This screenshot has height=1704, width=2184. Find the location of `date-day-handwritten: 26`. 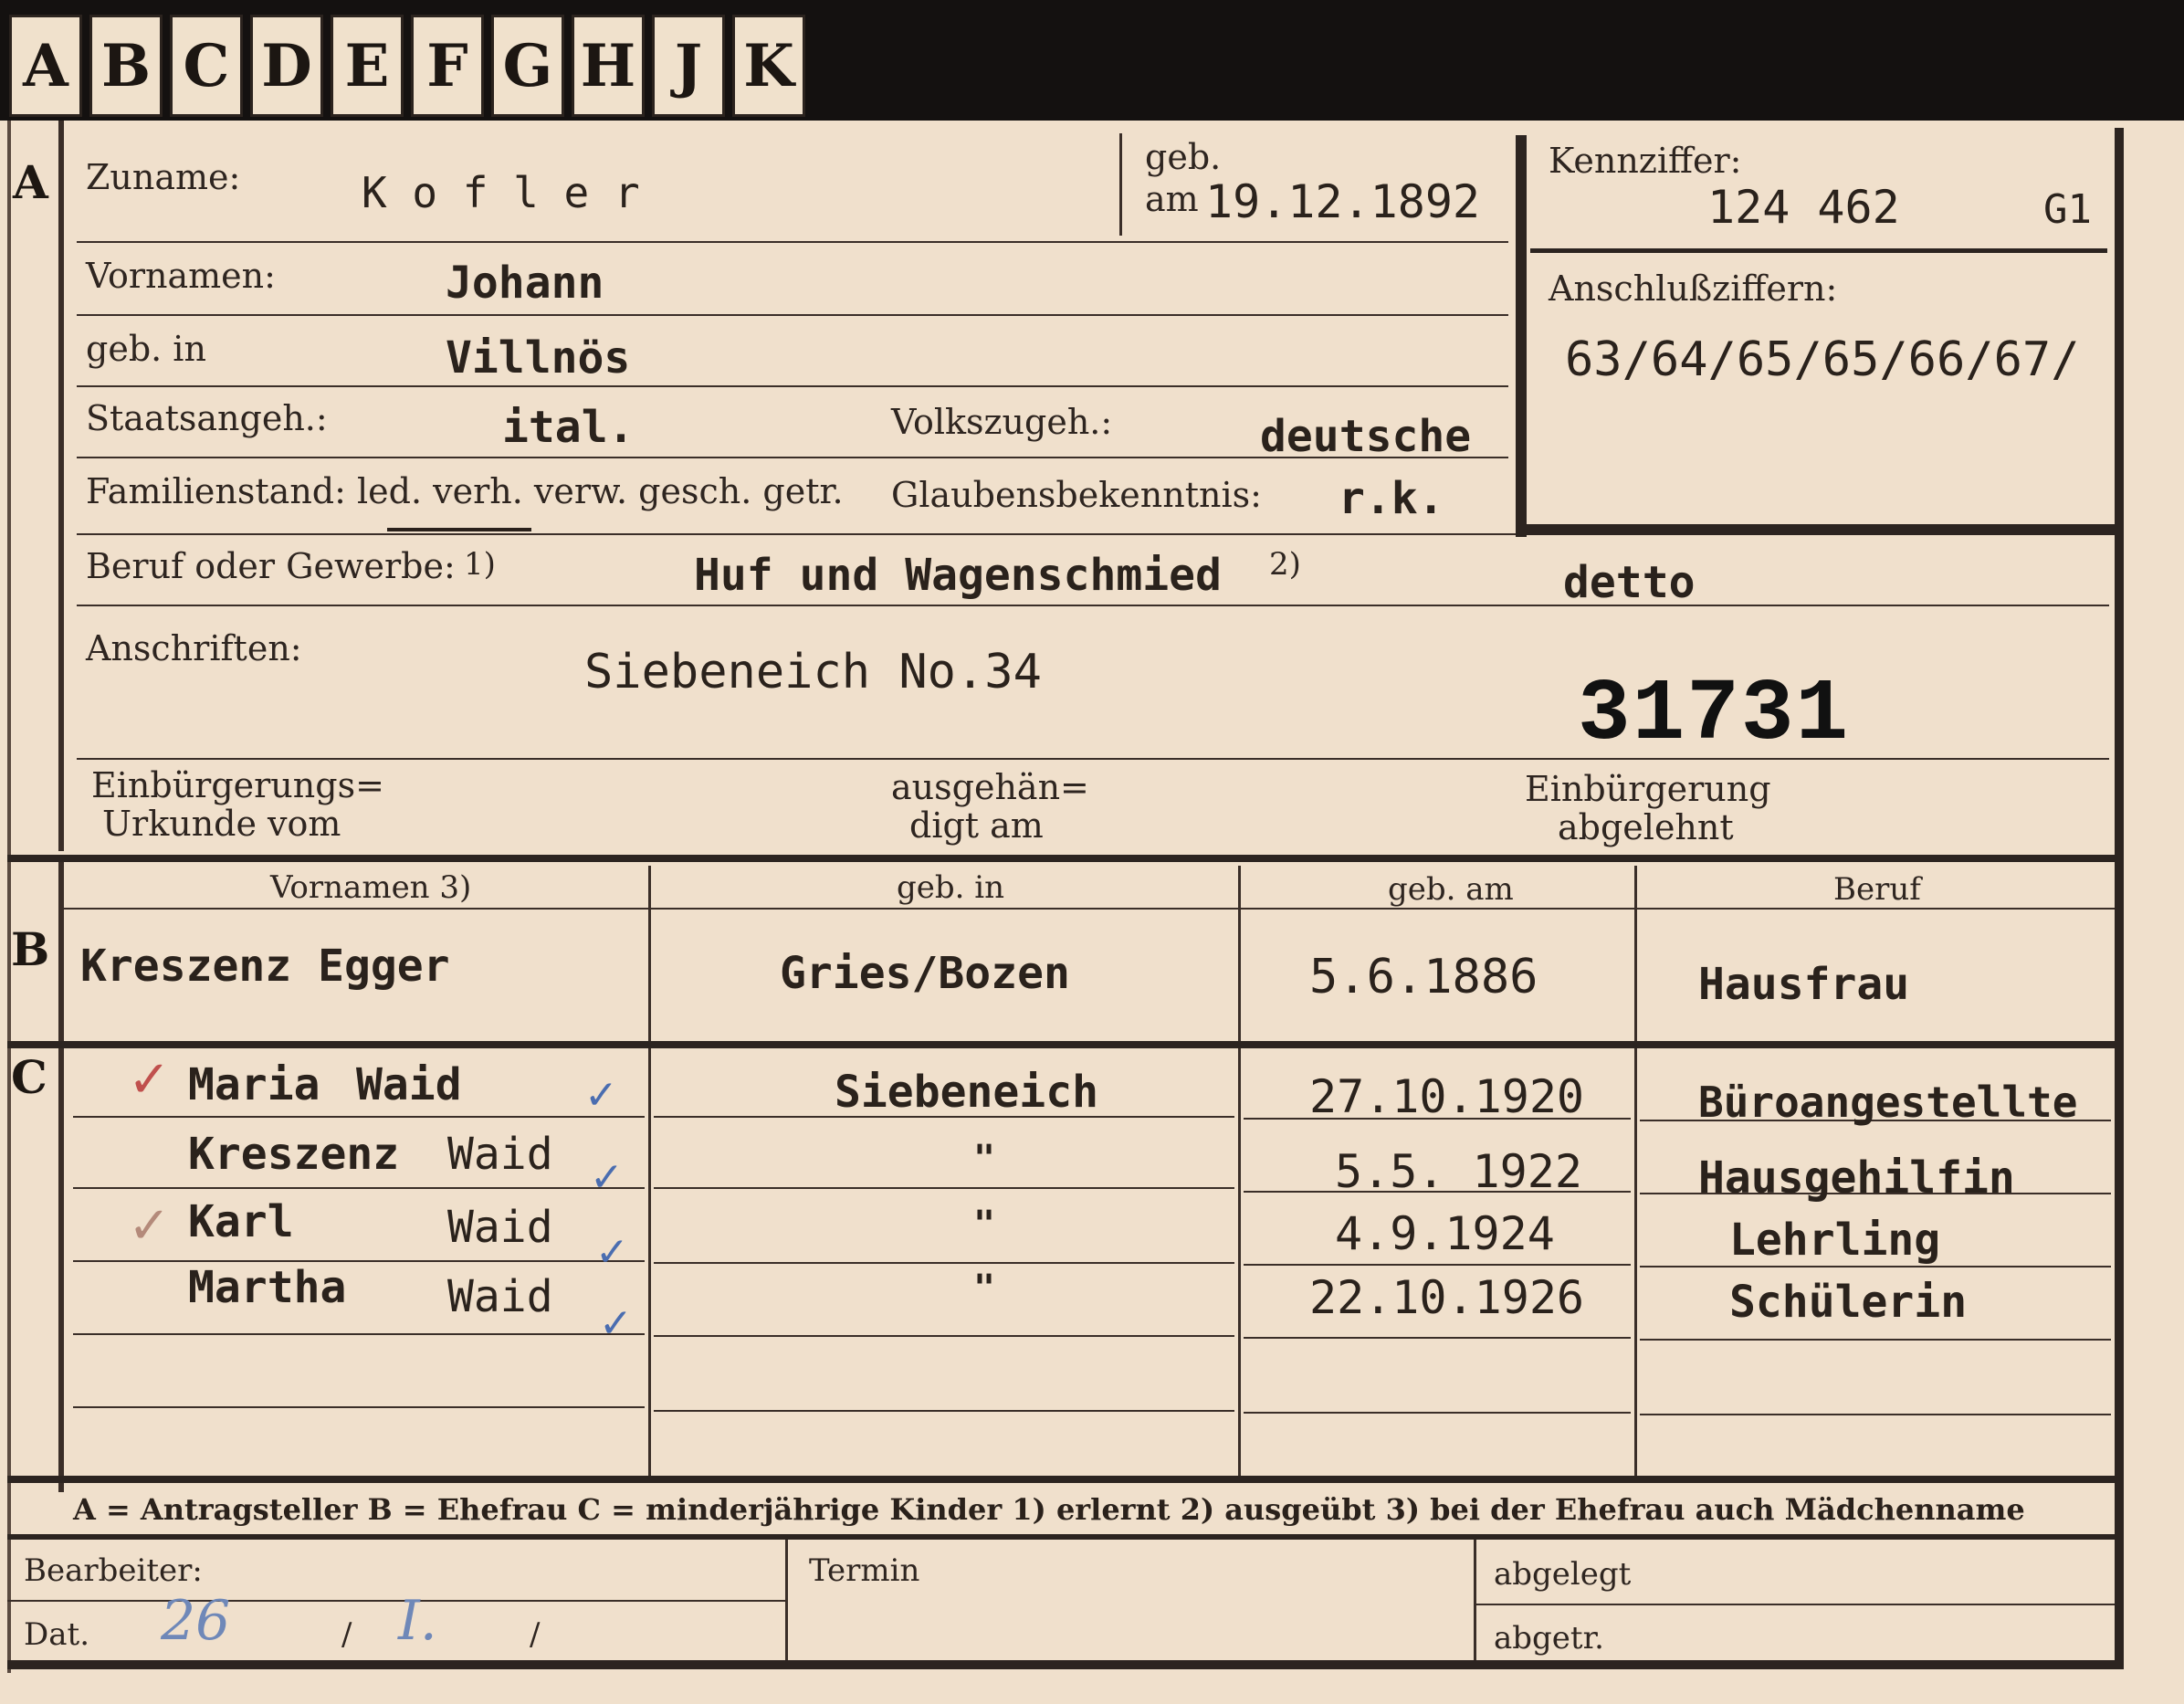

date-day-handwritten: 26 is located at coordinates (196, 1621).